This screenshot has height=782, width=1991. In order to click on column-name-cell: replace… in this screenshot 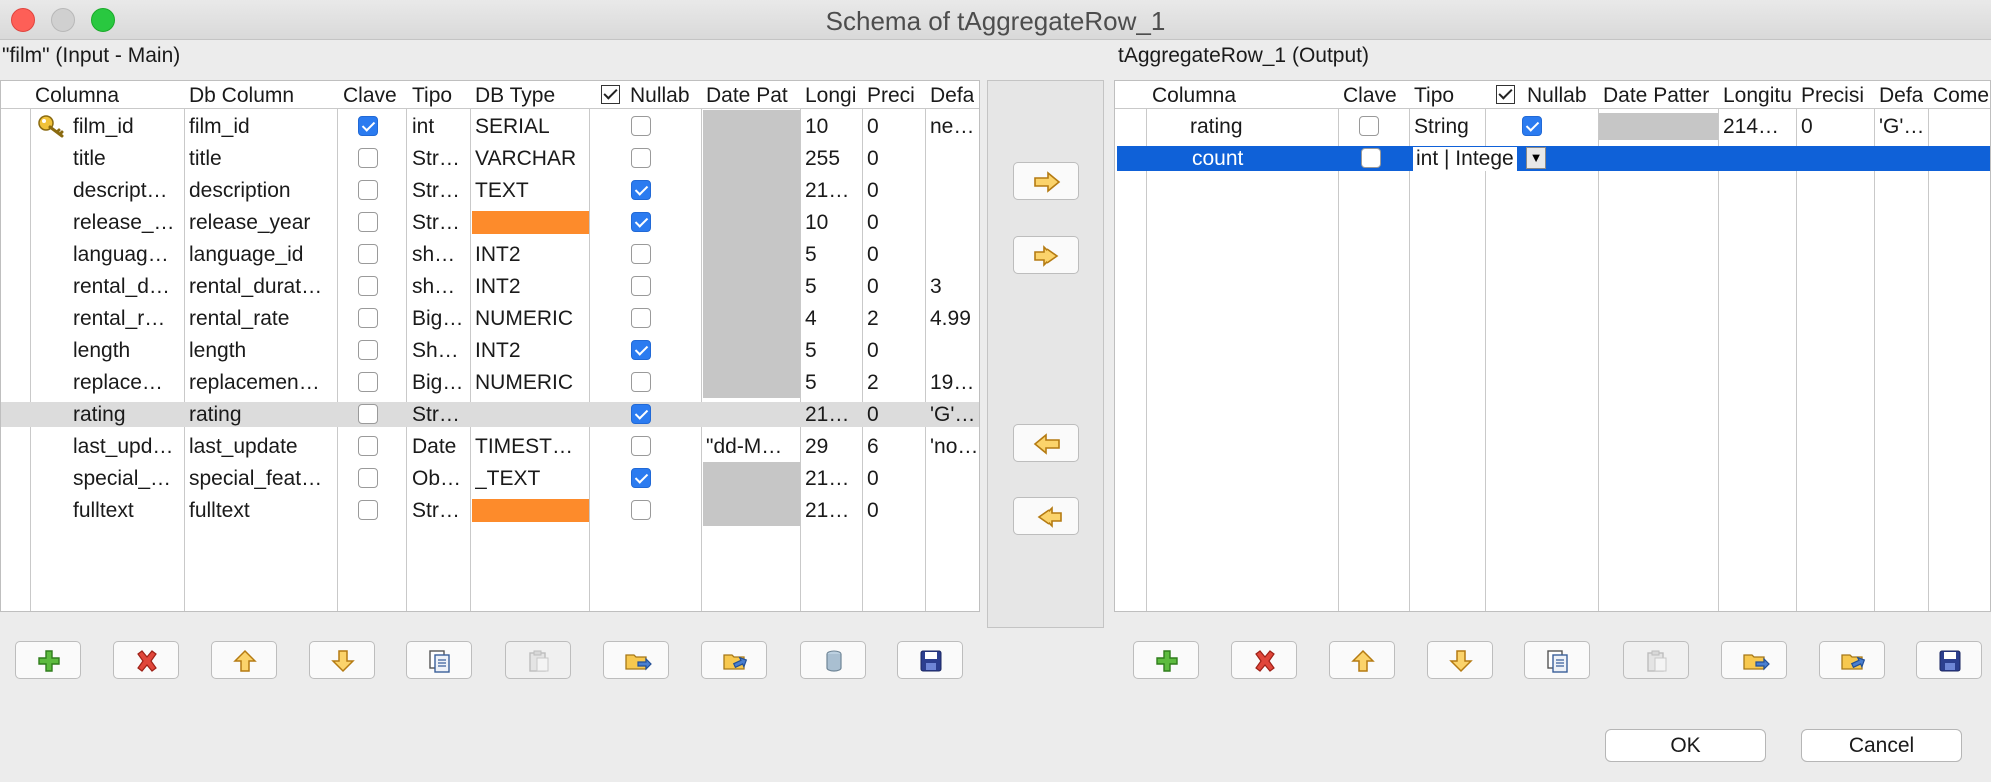, I will do `click(127, 383)`.